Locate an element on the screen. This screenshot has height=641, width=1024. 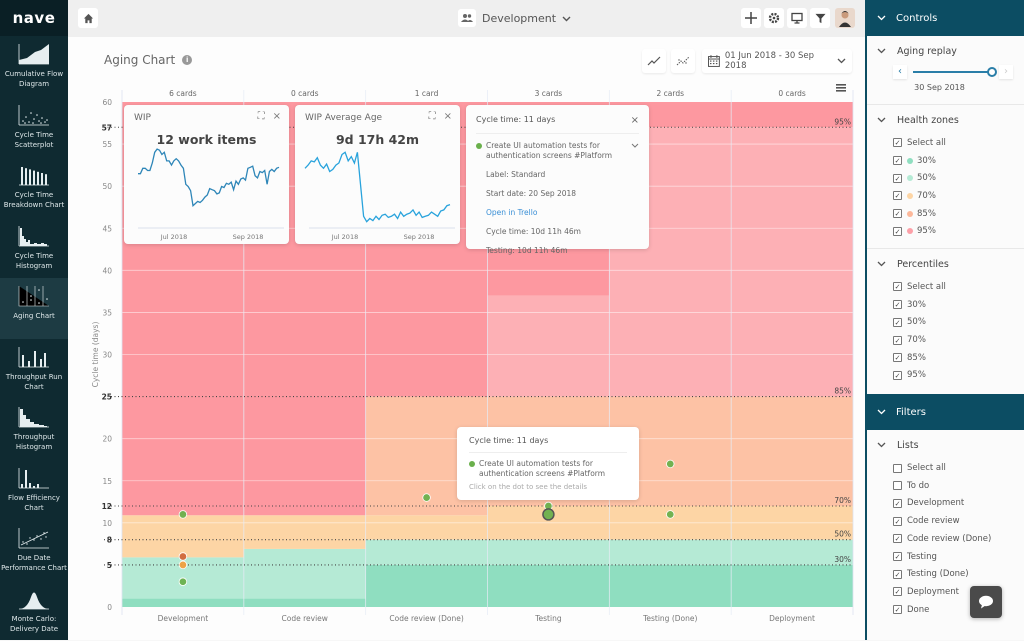
controls-header: Controls is located at coordinates (945, 18).